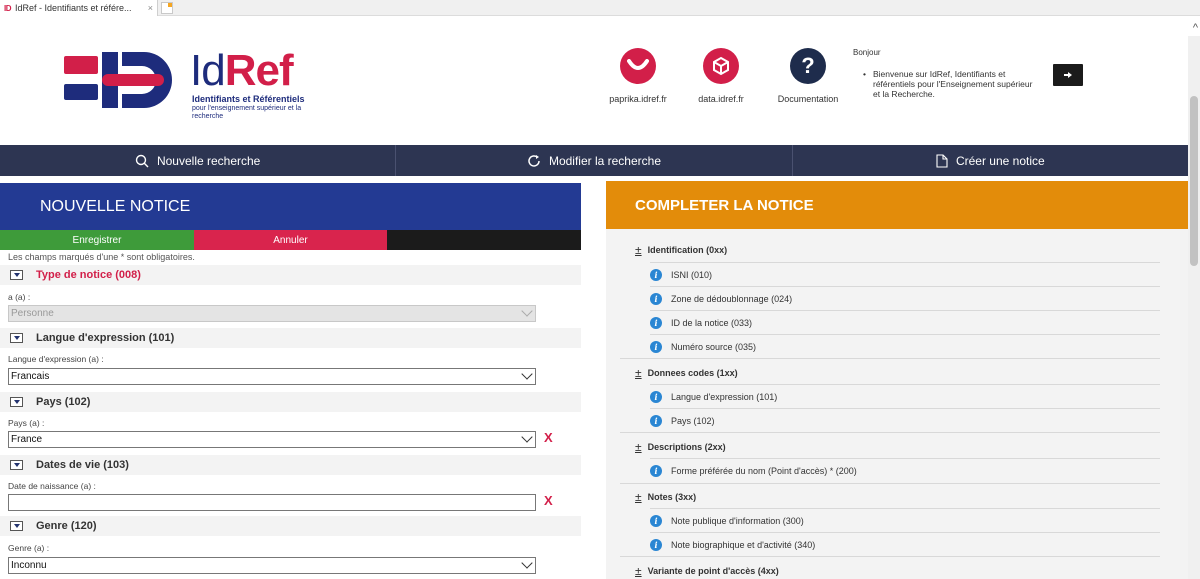  Describe the element at coordinates (29, 548) in the screenshot. I see `field-label: Genre (a) :` at that location.